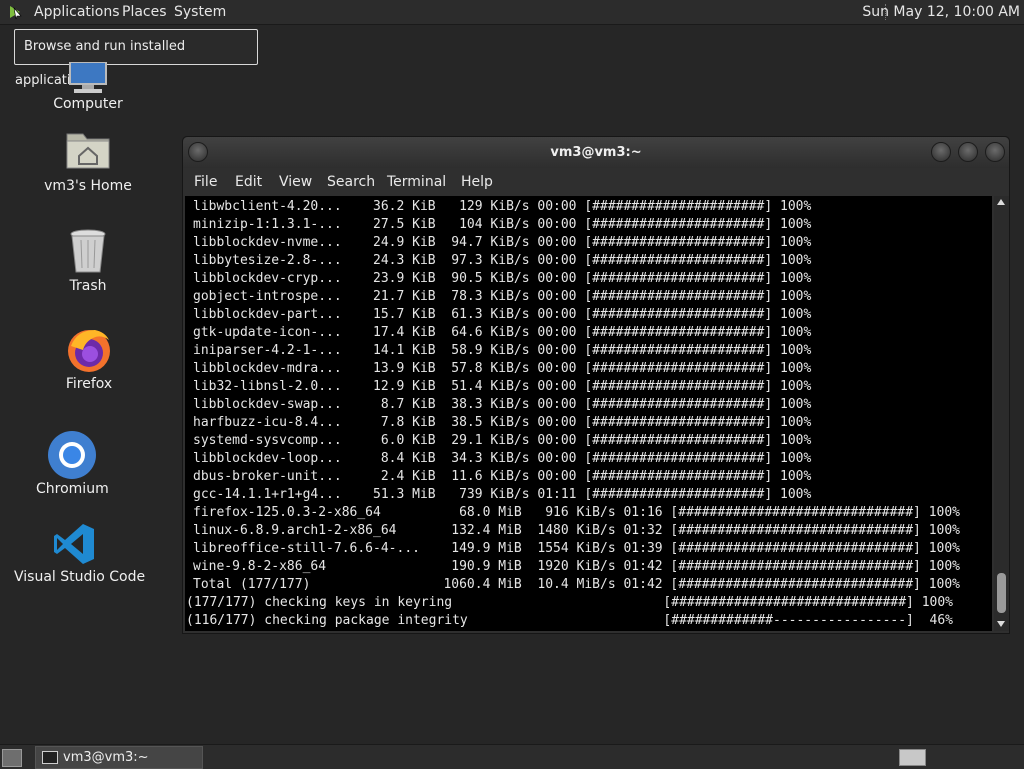 The image size is (1024, 769). I want to click on computer-icon, so click(88, 77).